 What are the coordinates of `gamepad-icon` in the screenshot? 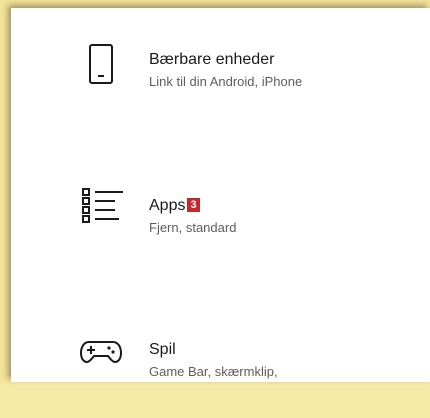 It's located at (101, 352).